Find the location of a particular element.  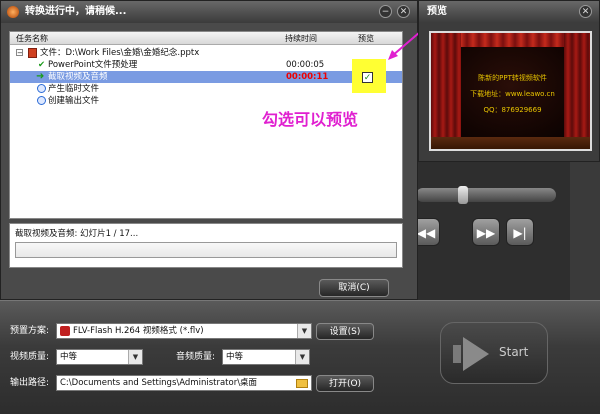

task-row-selected: ➜ 截取视频及音频 00:00:11 is located at coordinates (206, 77).